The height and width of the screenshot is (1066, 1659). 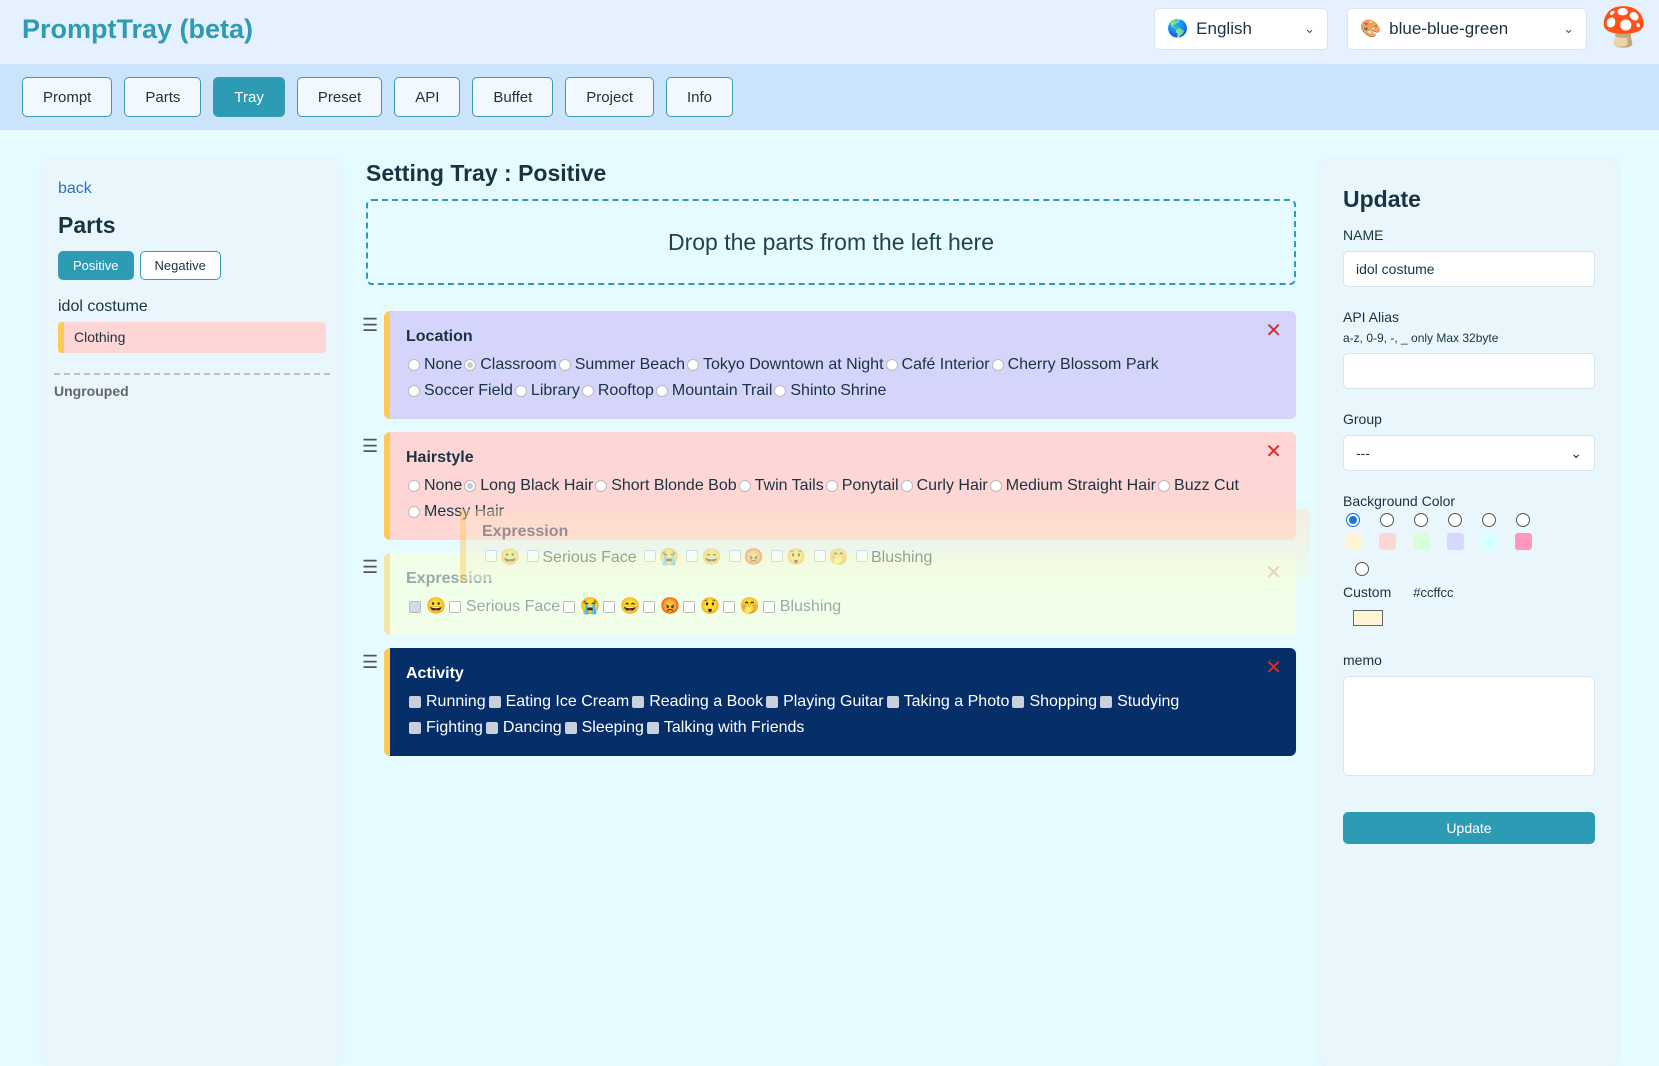 What do you see at coordinates (665, 486) in the screenshot?
I see `option: Short Blonde Bob` at bounding box center [665, 486].